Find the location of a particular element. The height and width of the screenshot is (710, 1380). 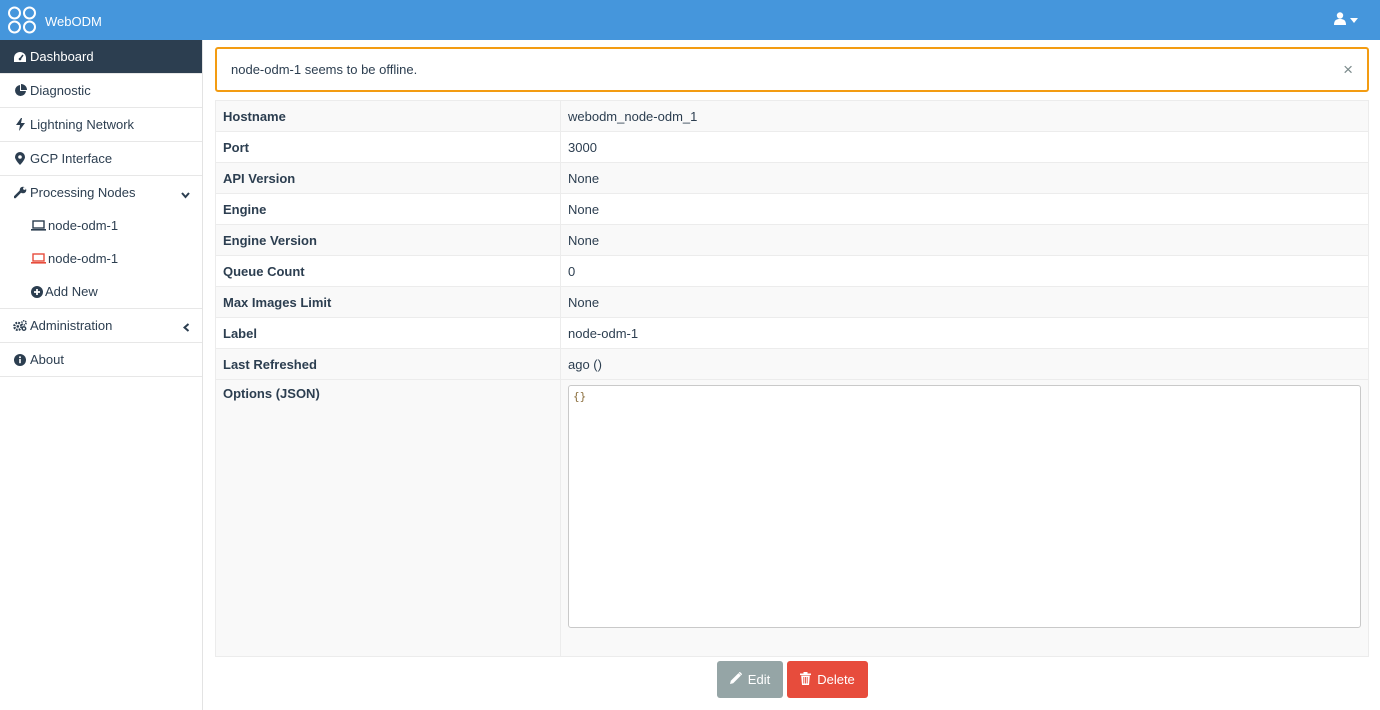

sidebar-item-administration: Administration is located at coordinates (101, 326).